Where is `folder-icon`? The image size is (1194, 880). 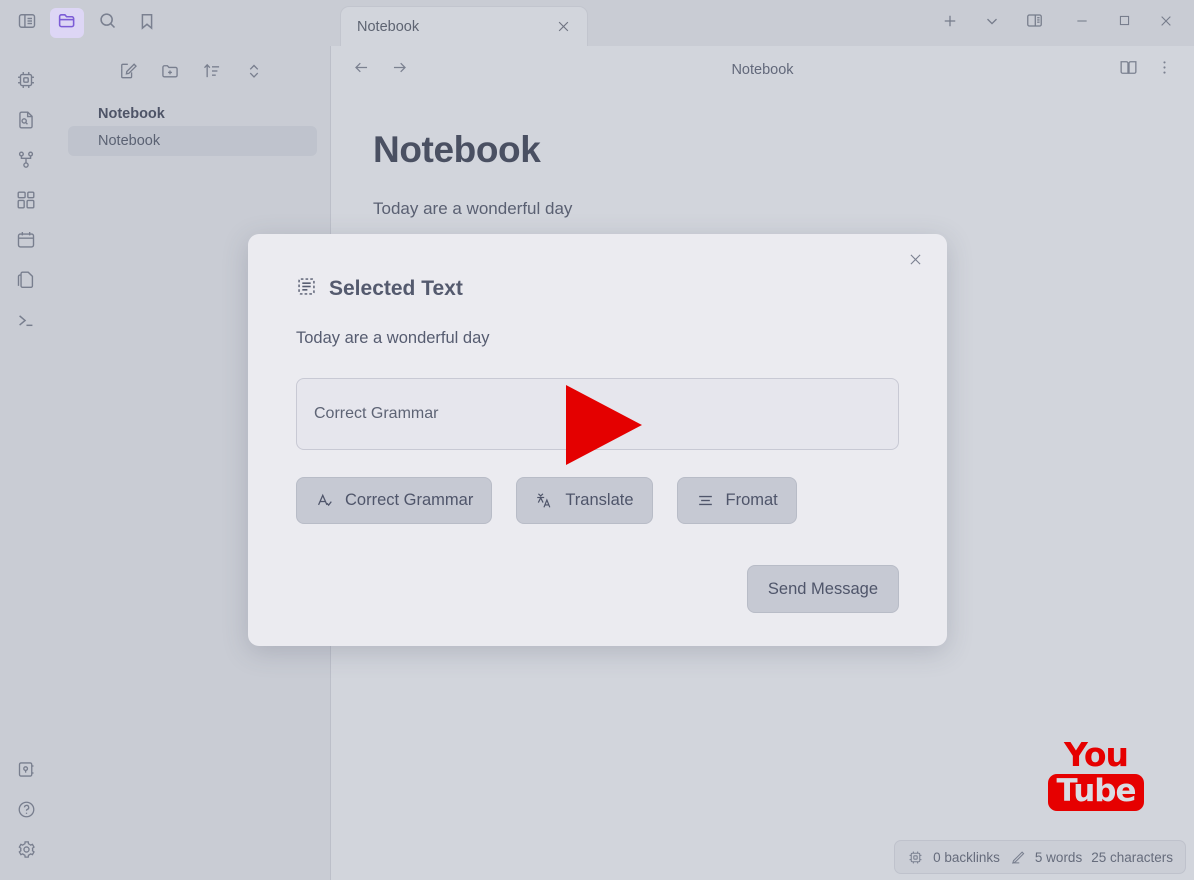 folder-icon is located at coordinates (67, 23).